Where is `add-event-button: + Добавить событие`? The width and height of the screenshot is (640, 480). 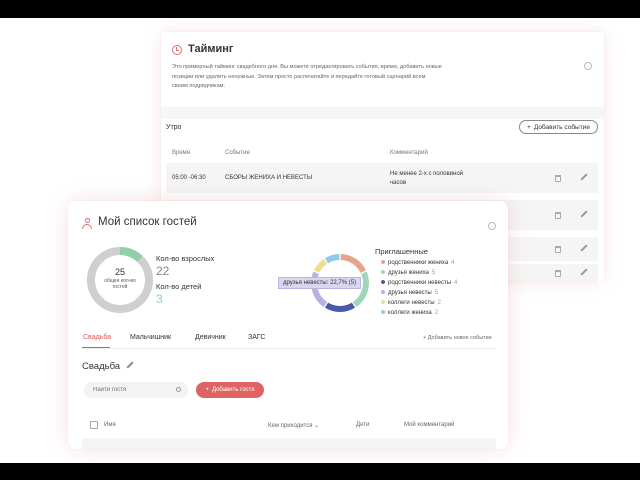
add-event-button: + Добавить событие is located at coordinates (558, 127).